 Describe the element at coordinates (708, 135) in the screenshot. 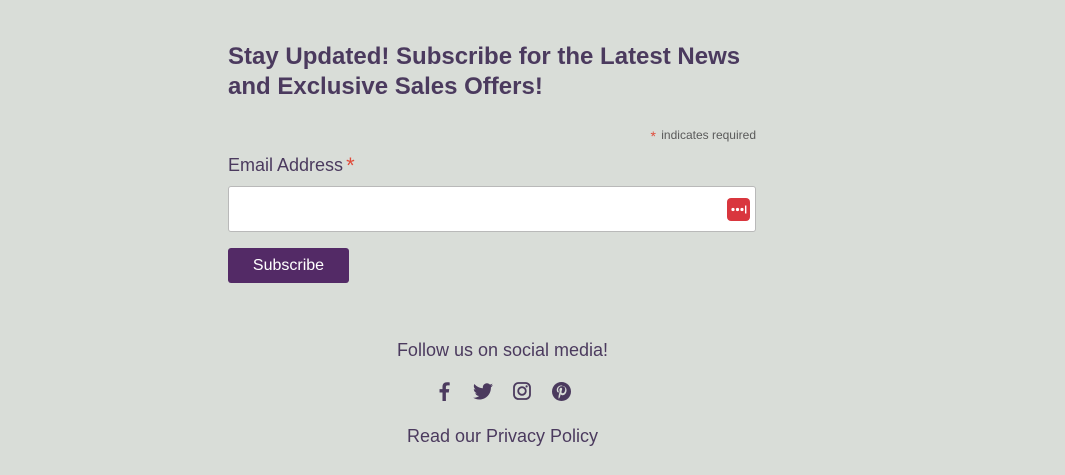

I see `required-note-text: indicates required` at that location.